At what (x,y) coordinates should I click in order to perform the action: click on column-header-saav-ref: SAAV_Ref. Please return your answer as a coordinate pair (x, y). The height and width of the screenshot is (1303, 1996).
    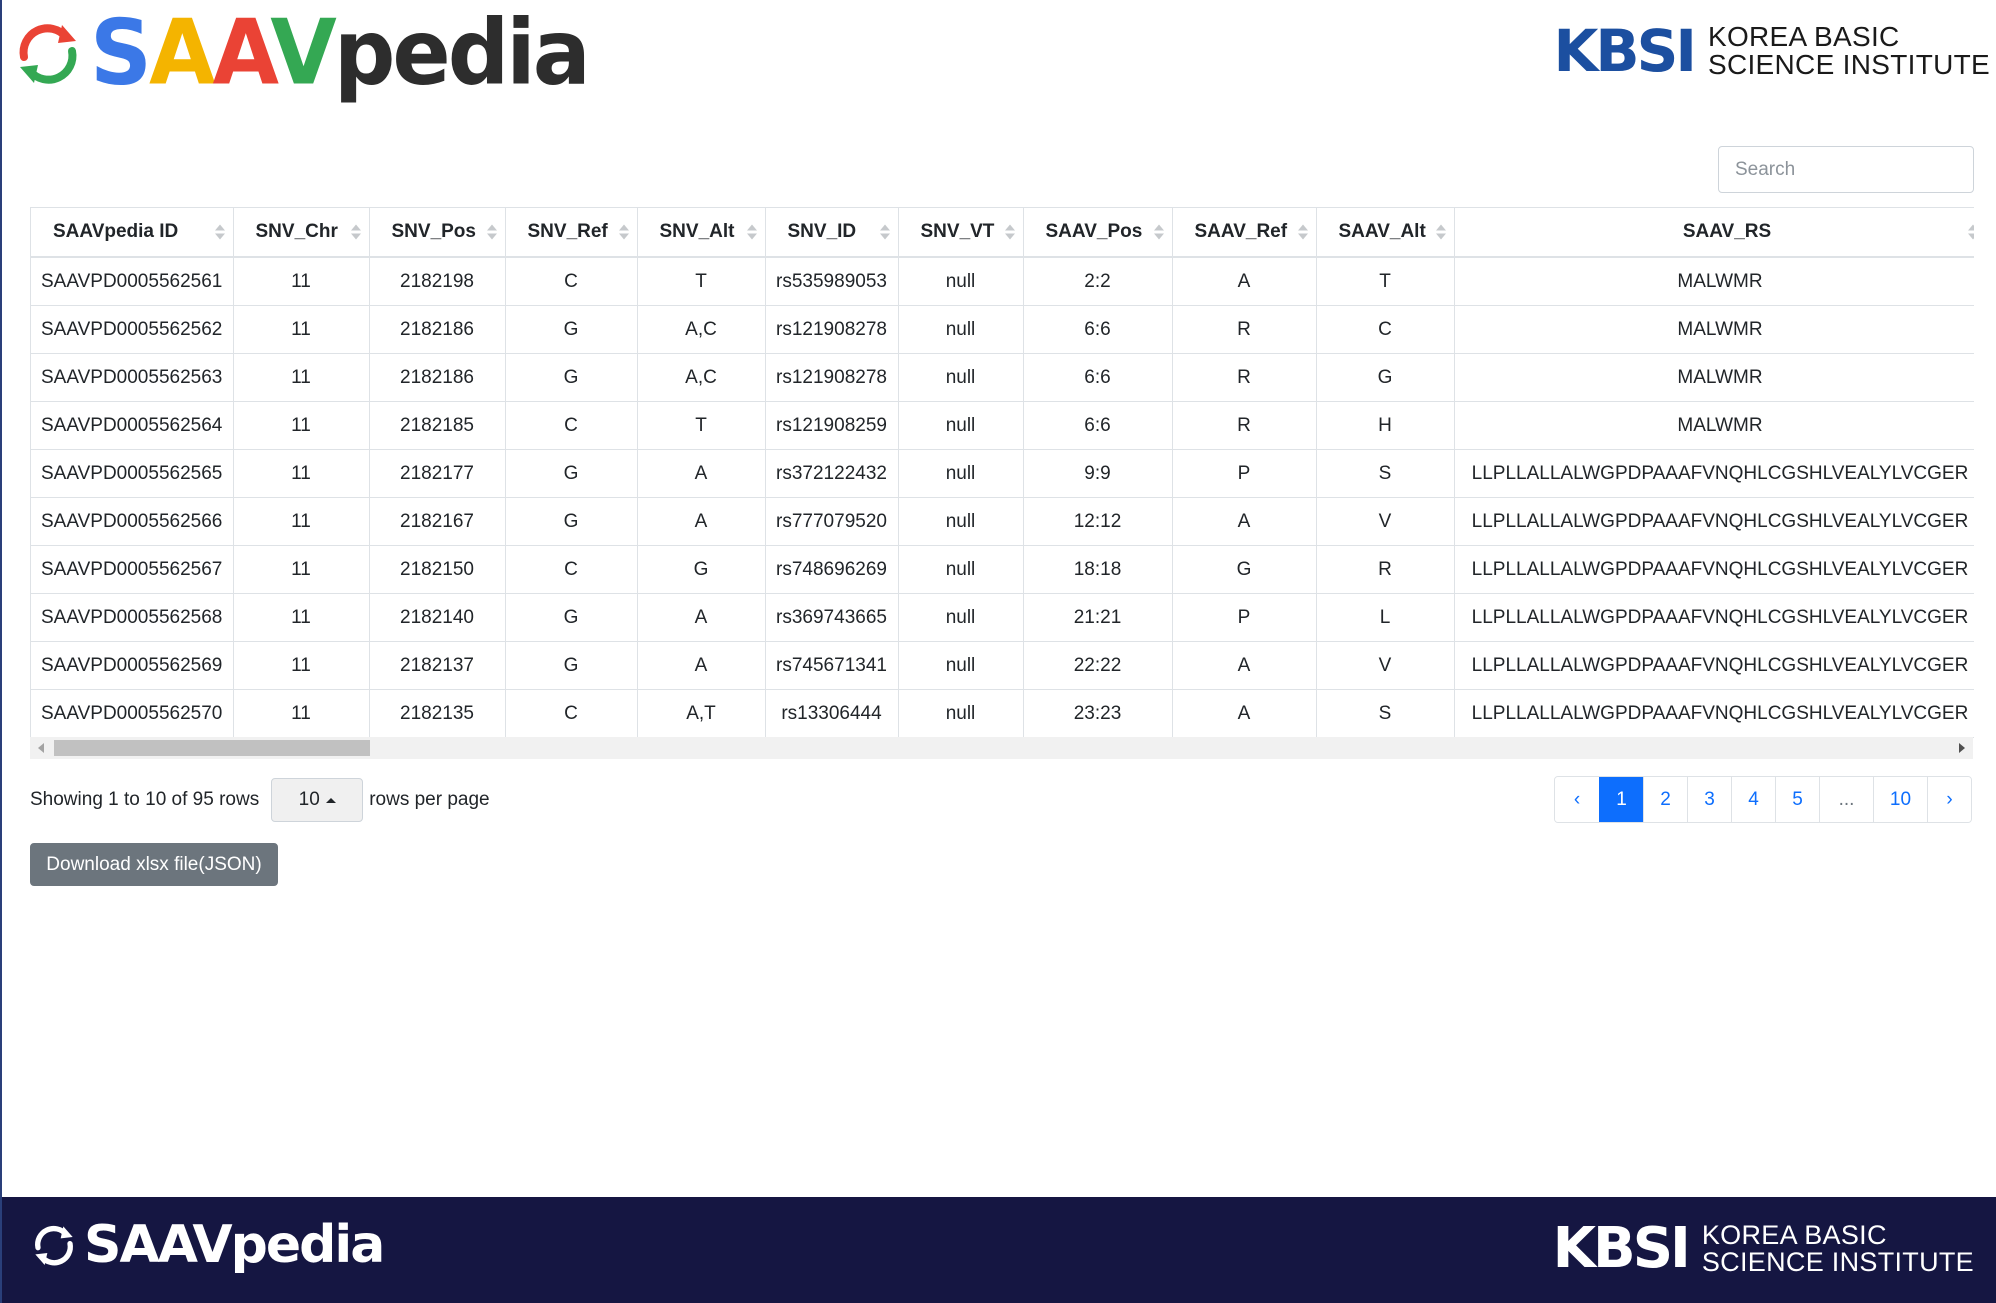
    Looking at the image, I should click on (1244, 232).